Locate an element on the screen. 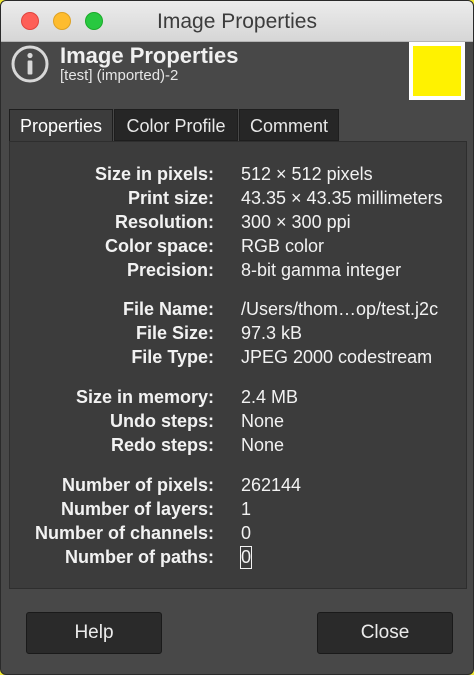 Image resolution: width=474 pixels, height=675 pixels. title-bar: Image Properties is located at coordinates (237, 21).